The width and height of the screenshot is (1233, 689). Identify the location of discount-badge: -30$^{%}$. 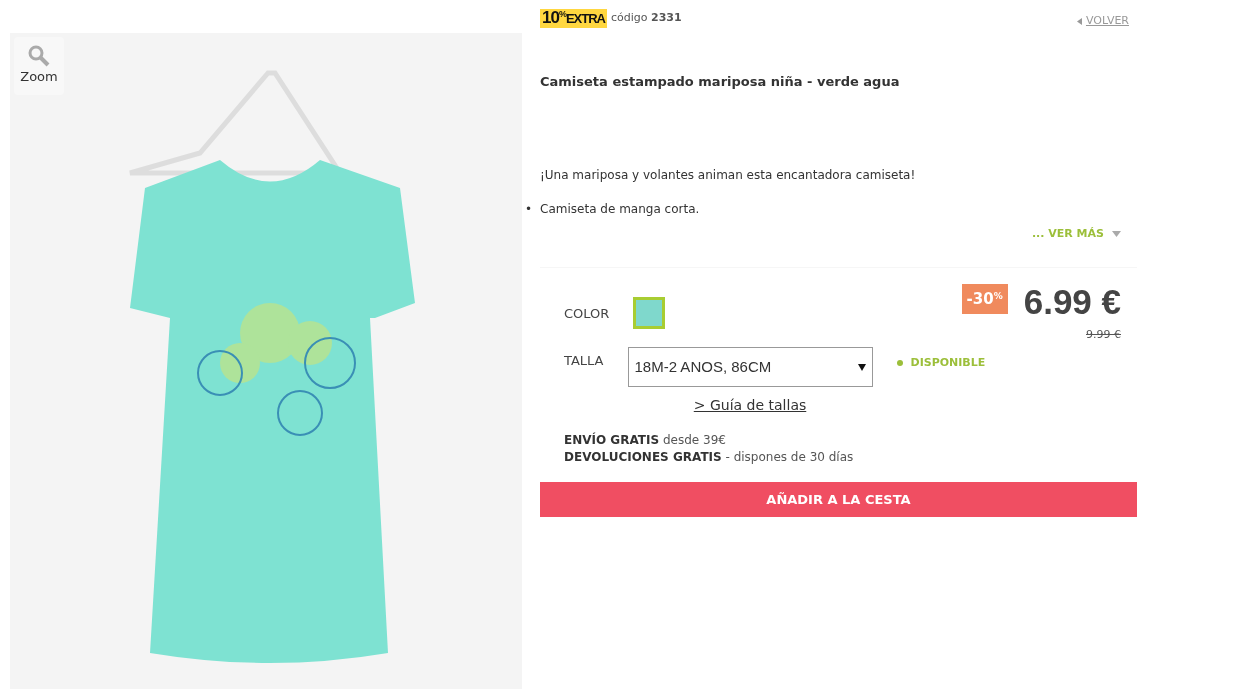
(984, 299).